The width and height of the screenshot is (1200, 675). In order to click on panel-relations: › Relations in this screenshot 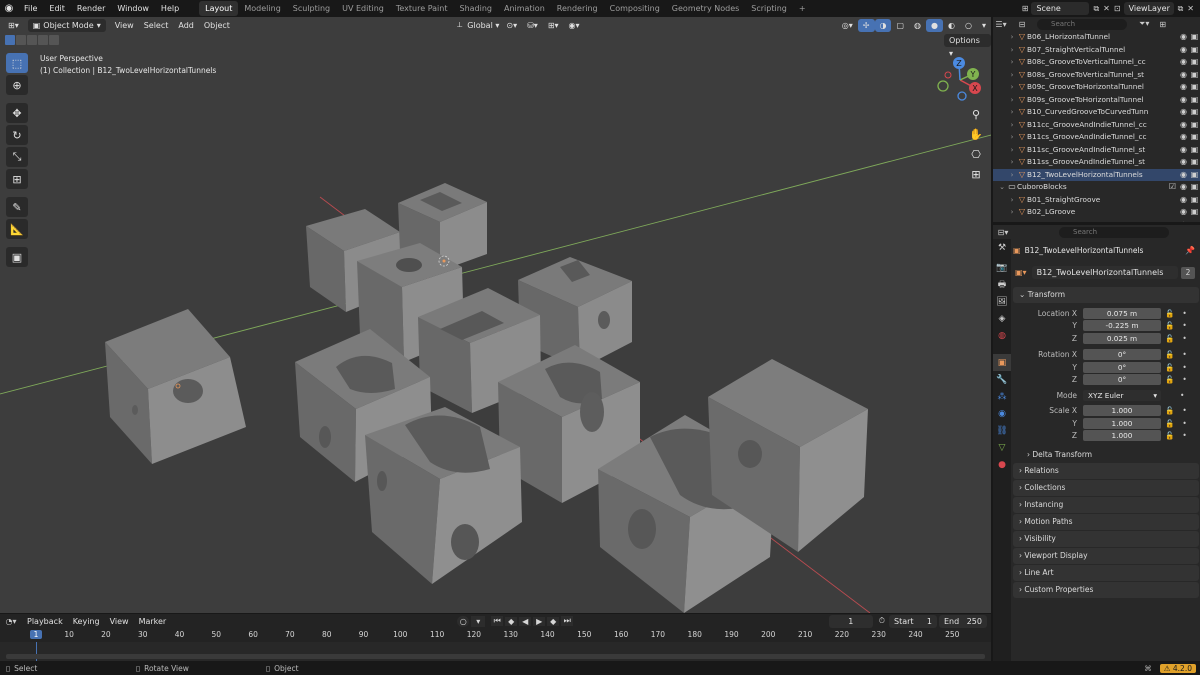, I will do `click(1106, 471)`.